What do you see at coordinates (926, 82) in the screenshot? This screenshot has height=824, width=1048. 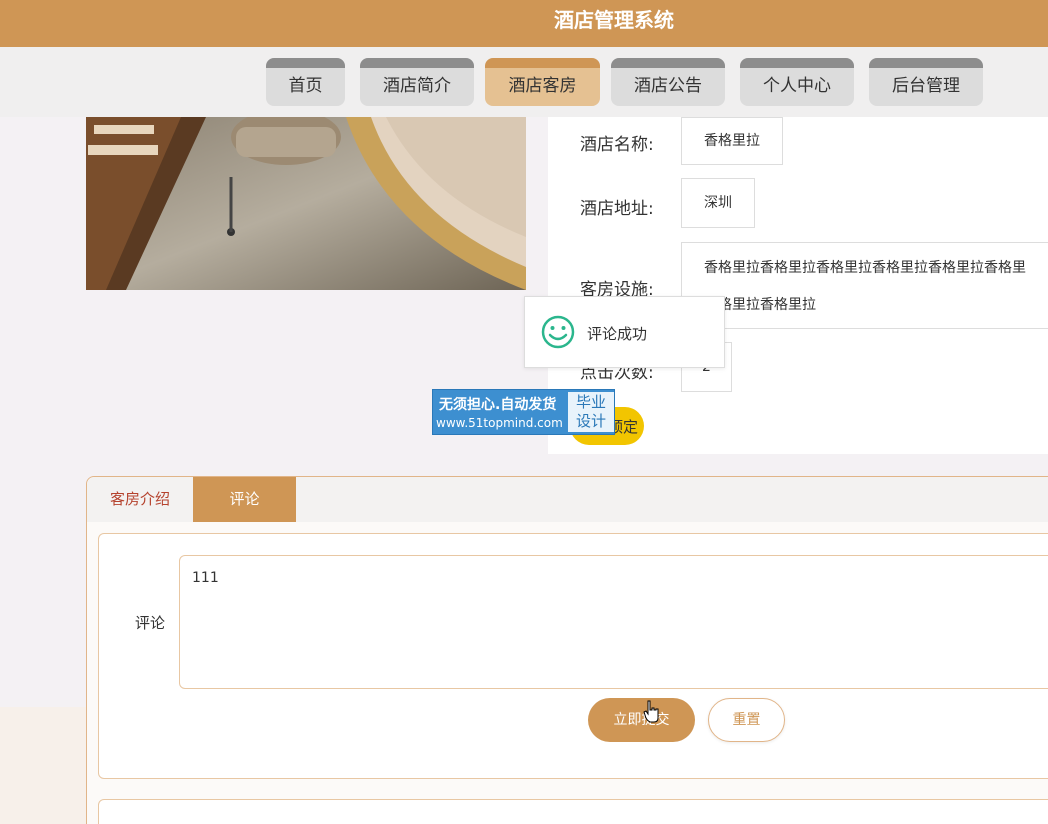 I see `nav-item-admin: 后台管理` at bounding box center [926, 82].